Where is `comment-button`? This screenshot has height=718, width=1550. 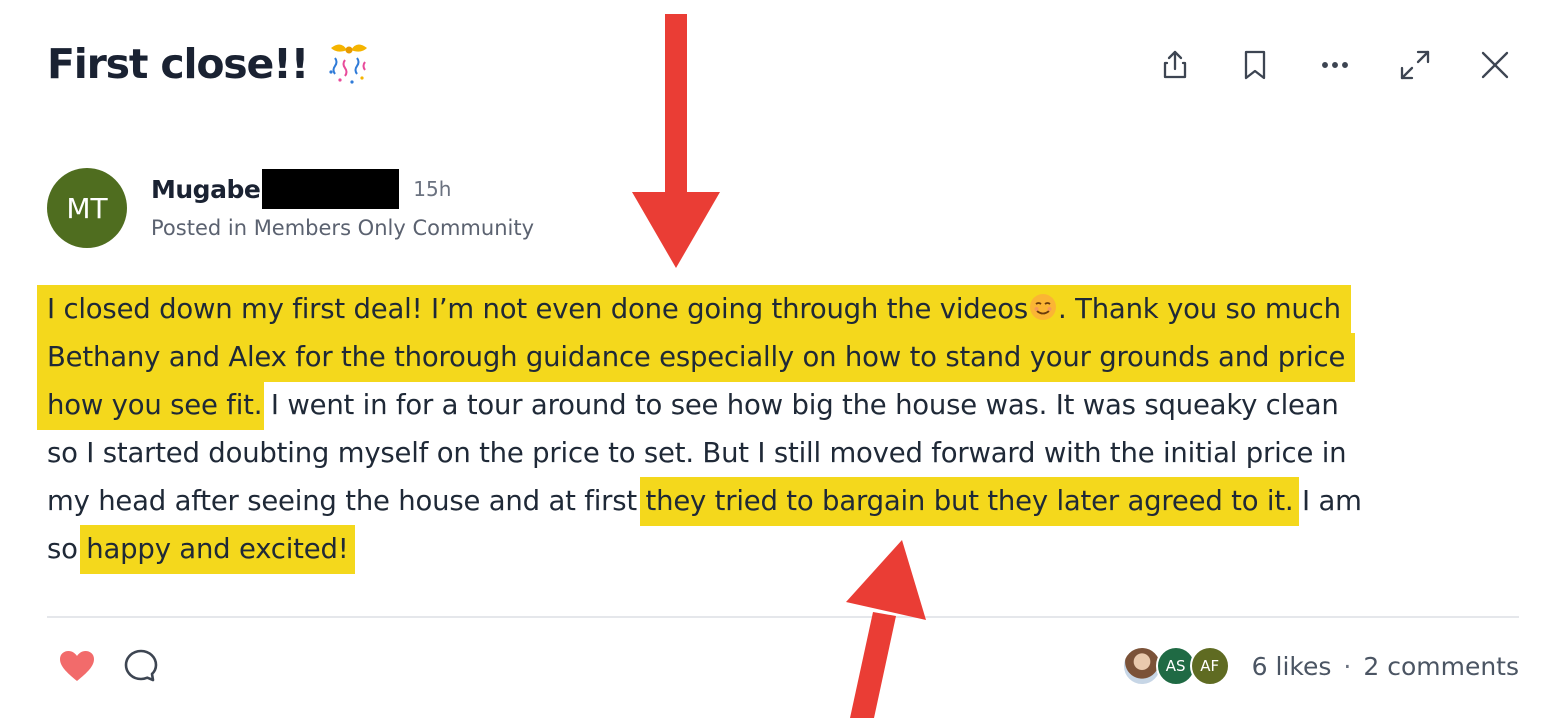
comment-button is located at coordinates (141, 666).